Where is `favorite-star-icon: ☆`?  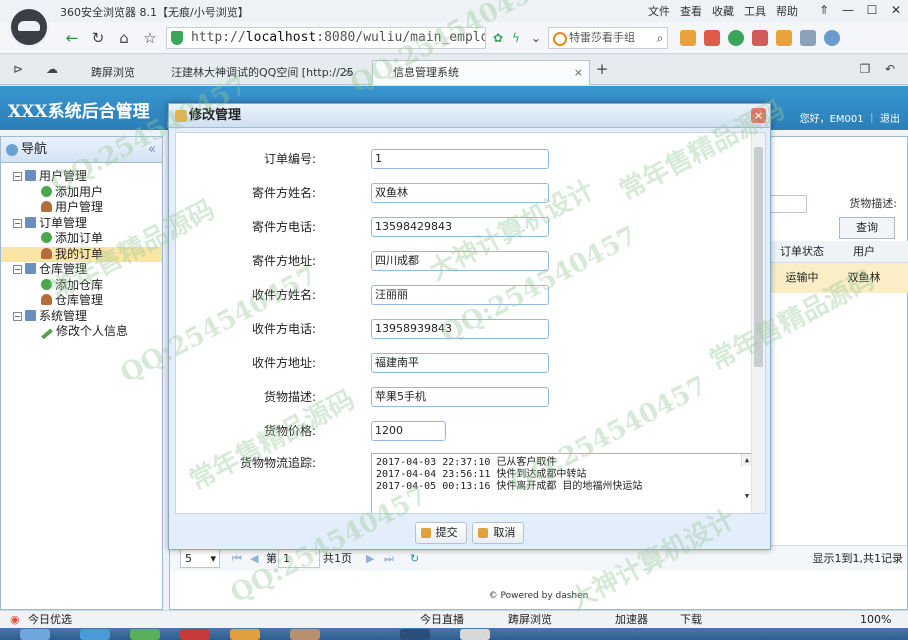
favorite-star-icon: ☆ is located at coordinates (150, 38).